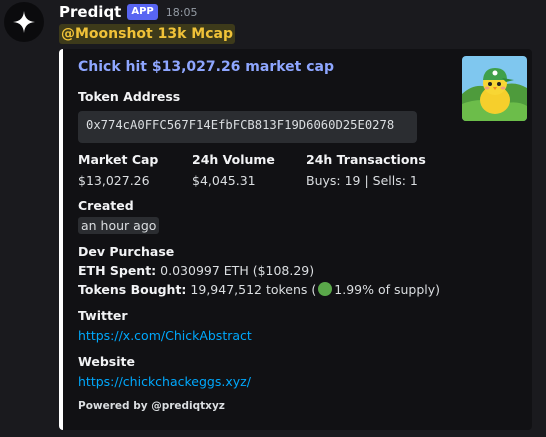  I want to click on username: Prediqt, so click(90, 12).